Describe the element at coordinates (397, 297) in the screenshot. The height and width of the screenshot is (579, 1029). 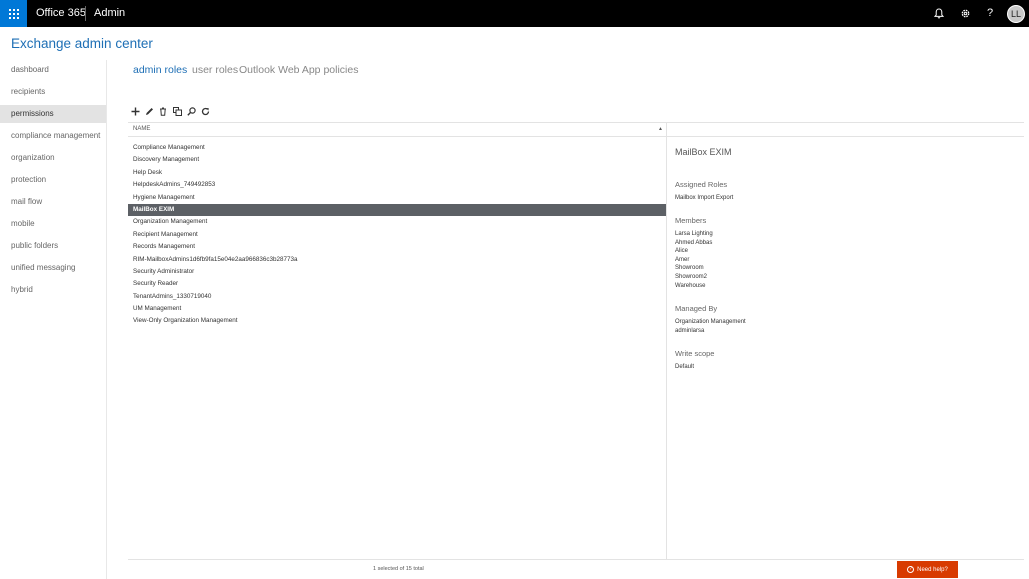
I see `list-item: TenantAdmins_1330719040` at that location.